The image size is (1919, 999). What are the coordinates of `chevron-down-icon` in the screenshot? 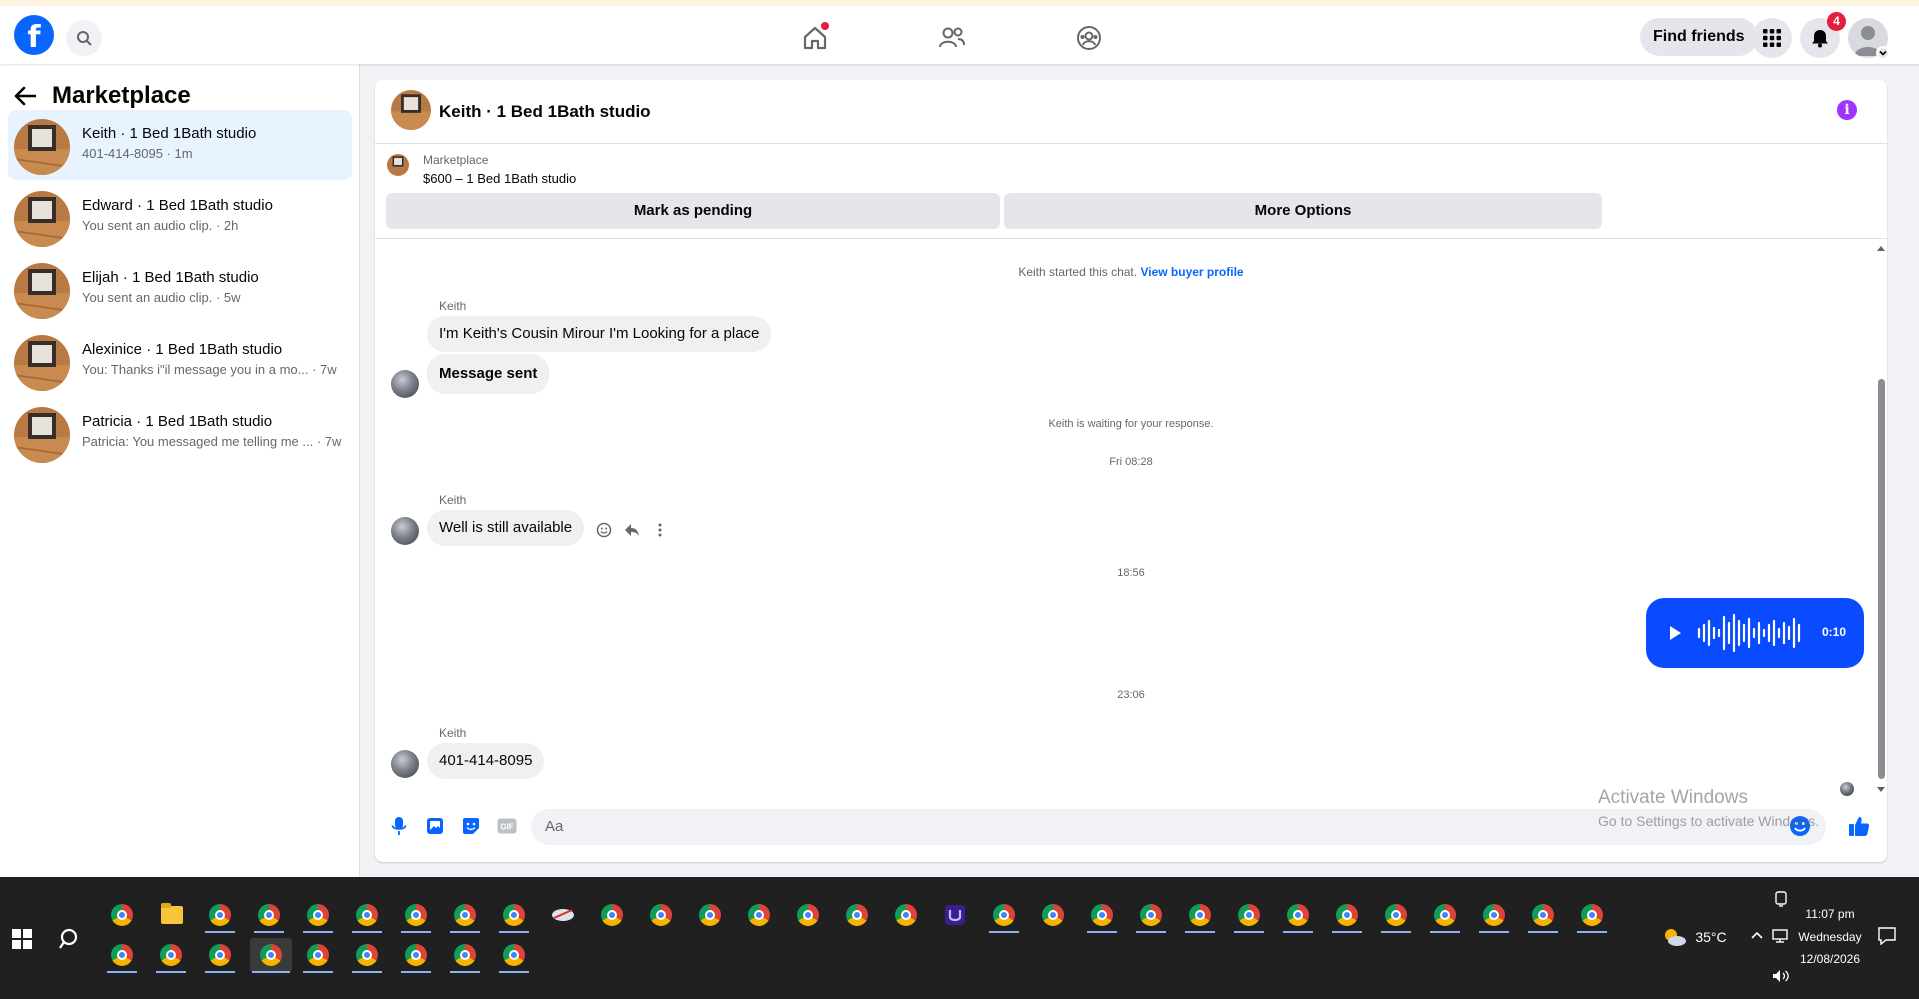 It's located at (1883, 53).